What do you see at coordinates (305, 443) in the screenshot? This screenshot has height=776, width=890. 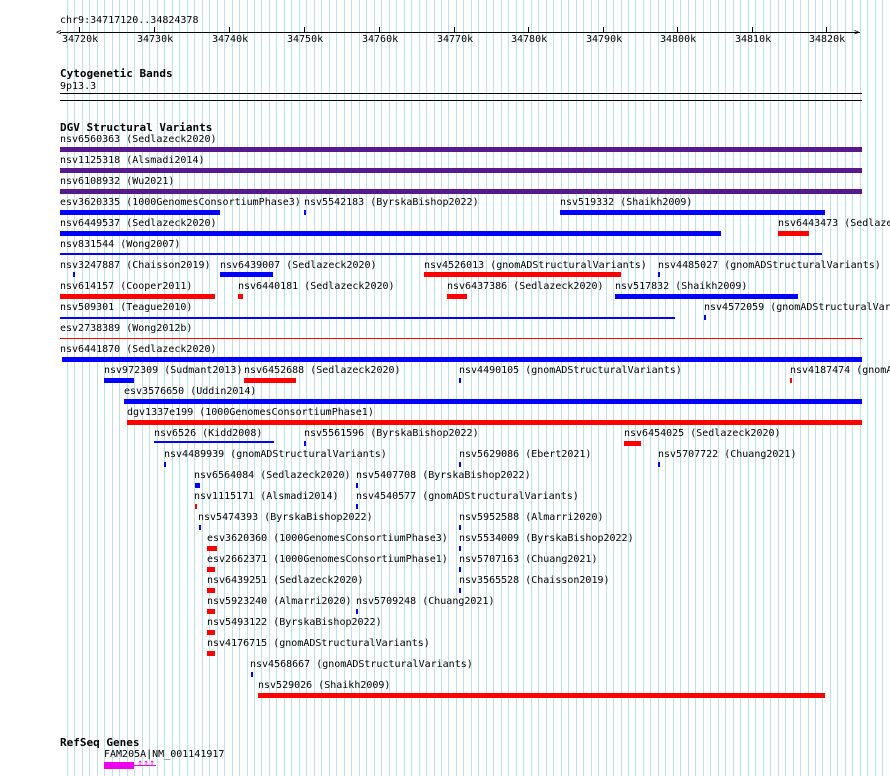 I see `feature-bar-nsv5561596` at bounding box center [305, 443].